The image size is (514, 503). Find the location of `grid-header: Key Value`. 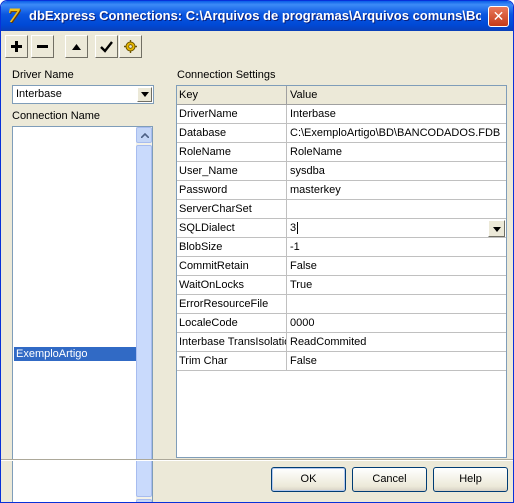

grid-header: Key Value is located at coordinates (341, 95).